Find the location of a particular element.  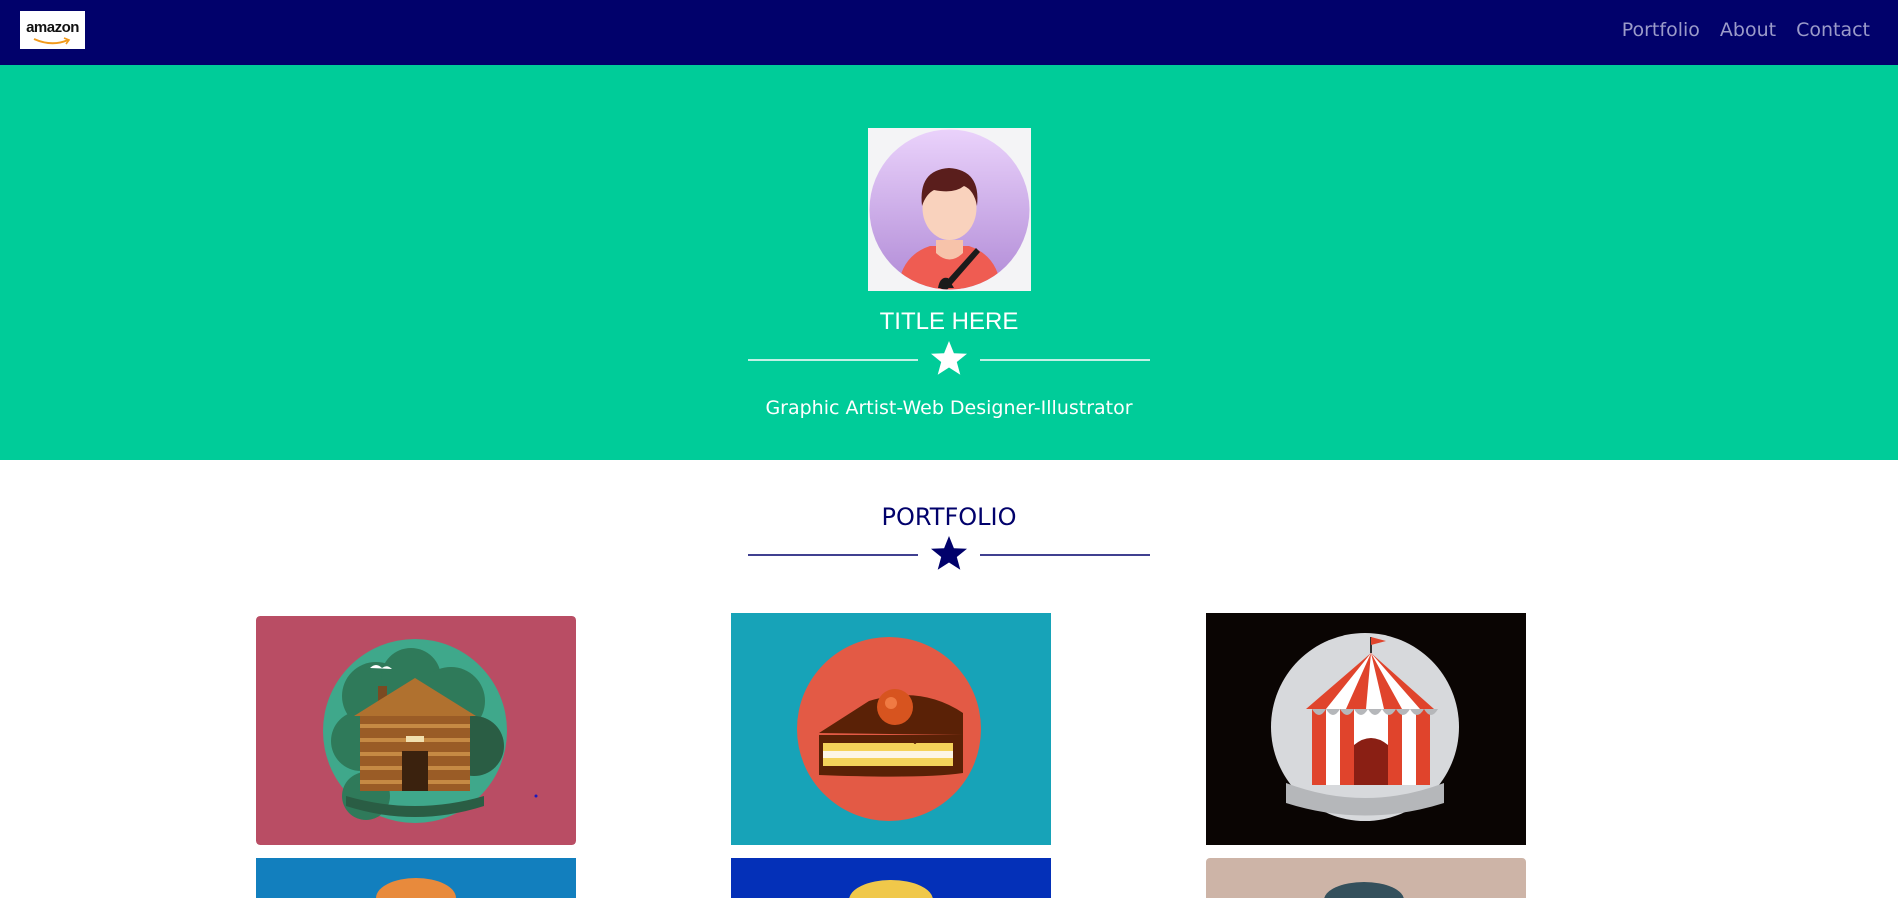

avatar-illustration is located at coordinates (949, 209).